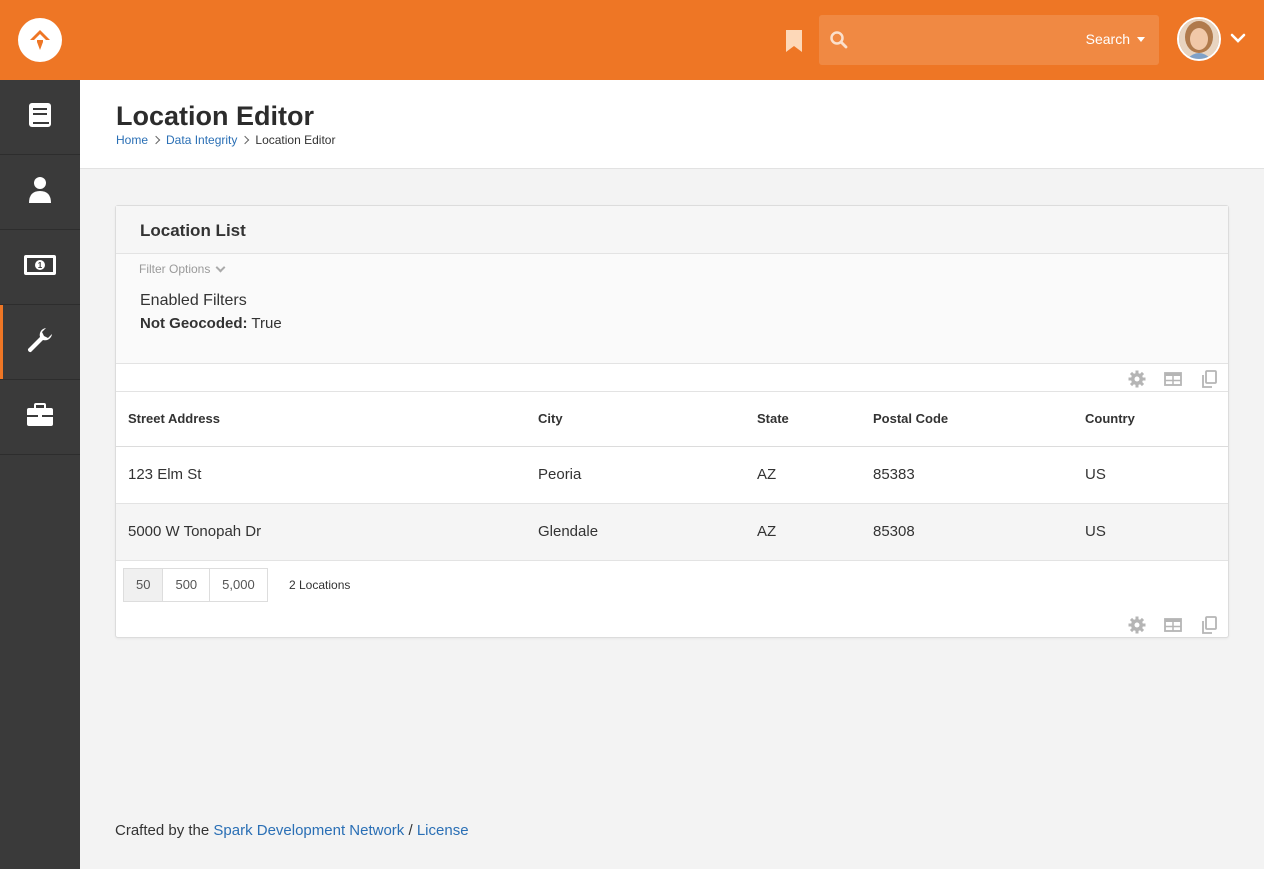  Describe the element at coordinates (803, 419) in the screenshot. I see `col-state: State` at that location.